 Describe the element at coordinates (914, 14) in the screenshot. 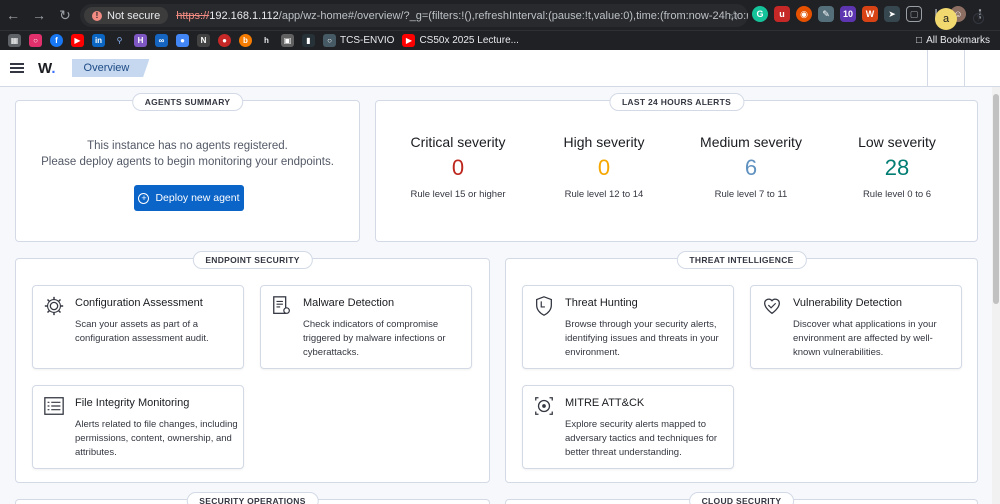

I see `extensions-puzzle-icon: ▢` at that location.